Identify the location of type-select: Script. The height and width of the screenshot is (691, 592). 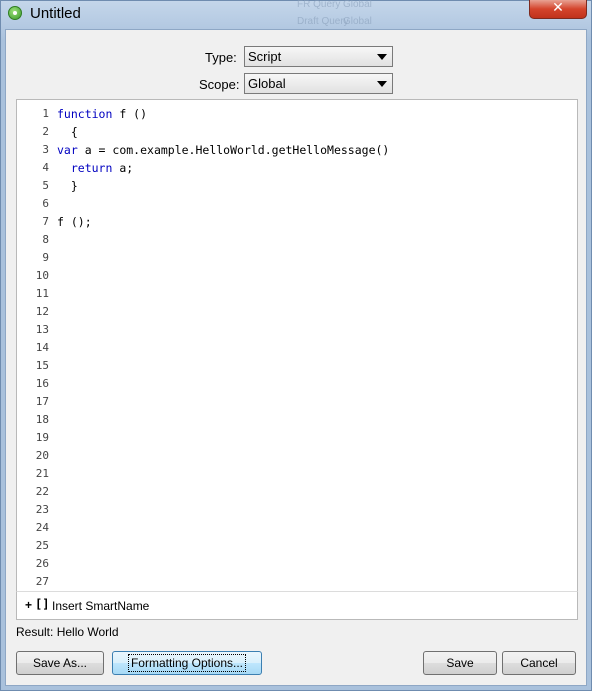
(318, 56).